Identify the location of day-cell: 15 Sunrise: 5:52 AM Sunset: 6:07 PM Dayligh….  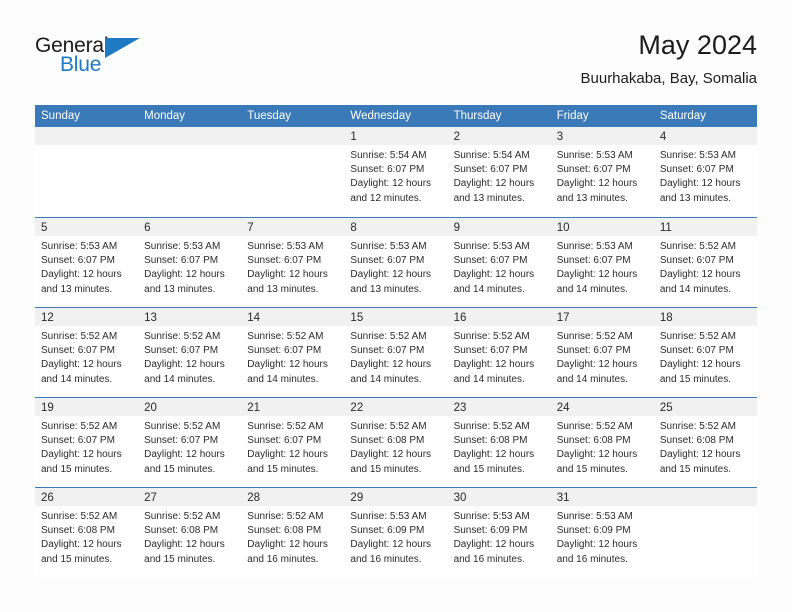
(396, 352).